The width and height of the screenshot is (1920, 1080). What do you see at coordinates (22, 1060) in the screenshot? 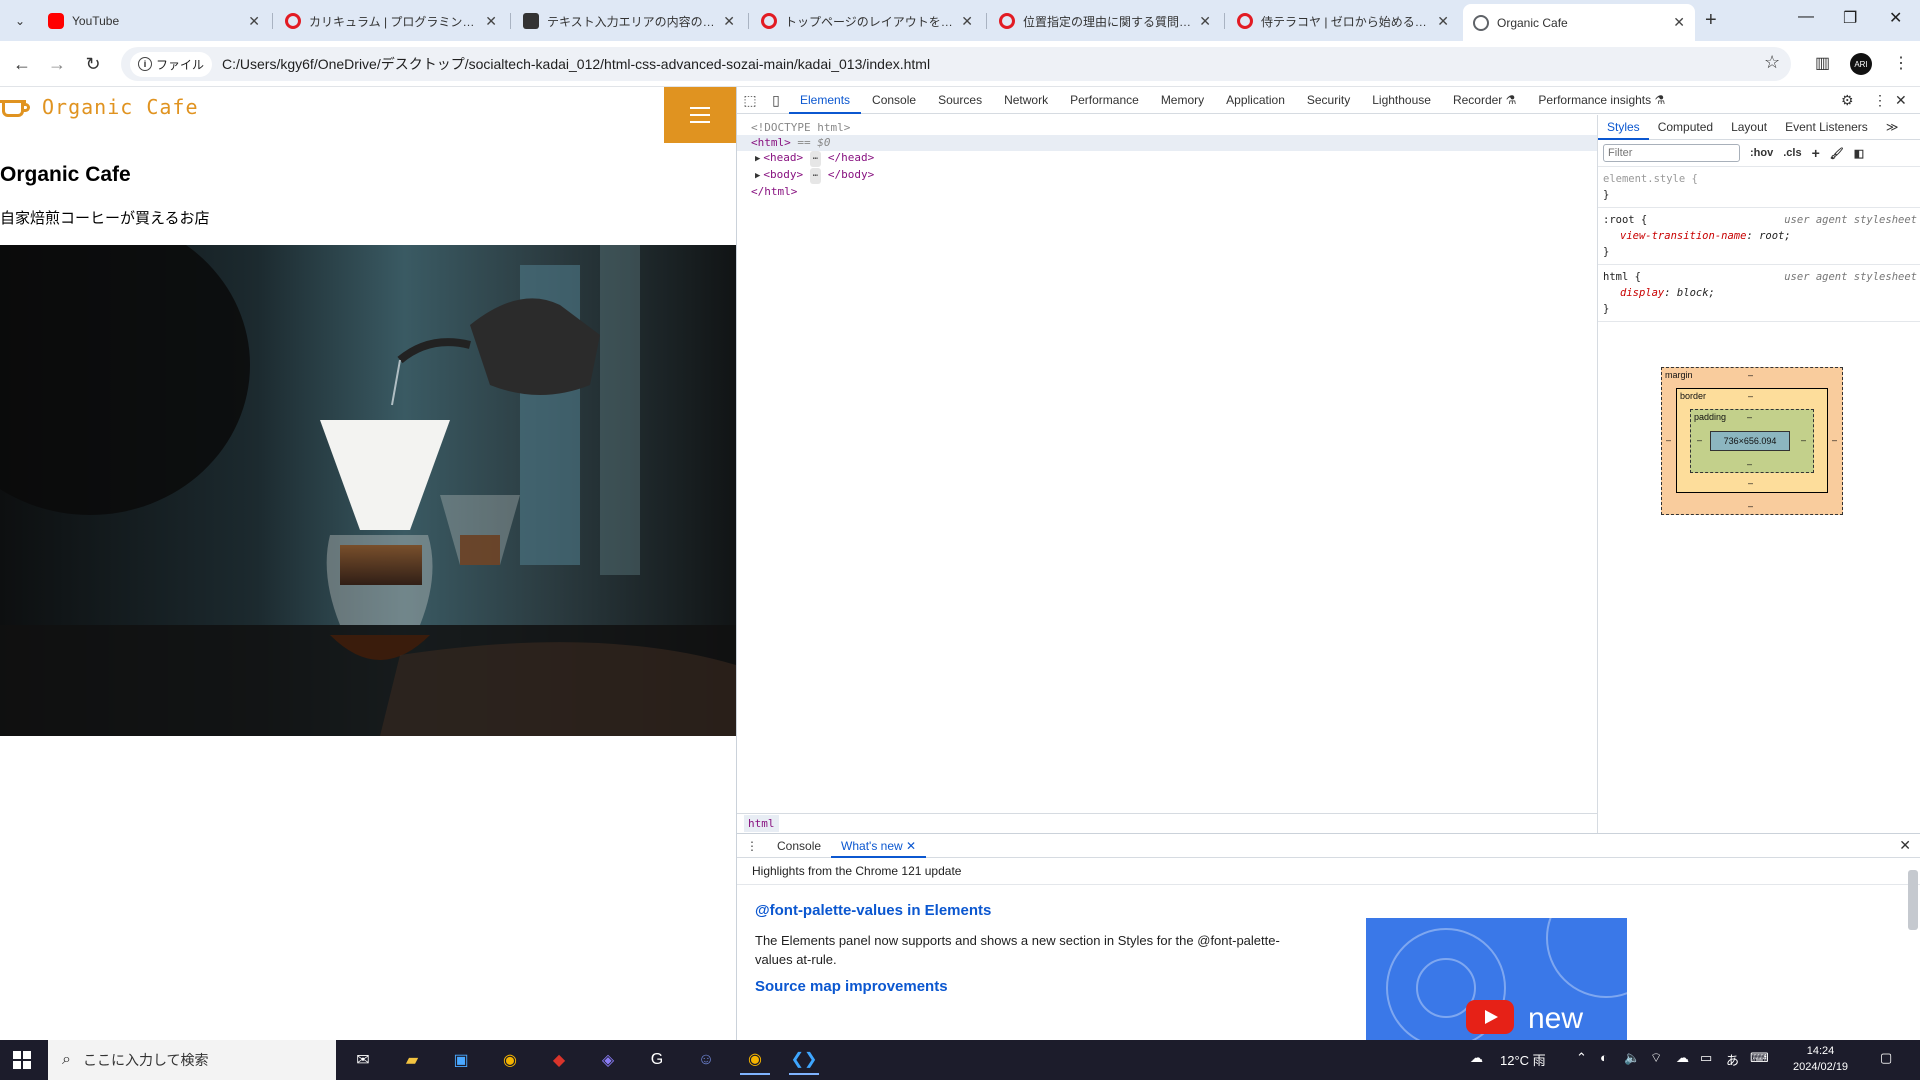
I see `windows-start-icon` at bounding box center [22, 1060].